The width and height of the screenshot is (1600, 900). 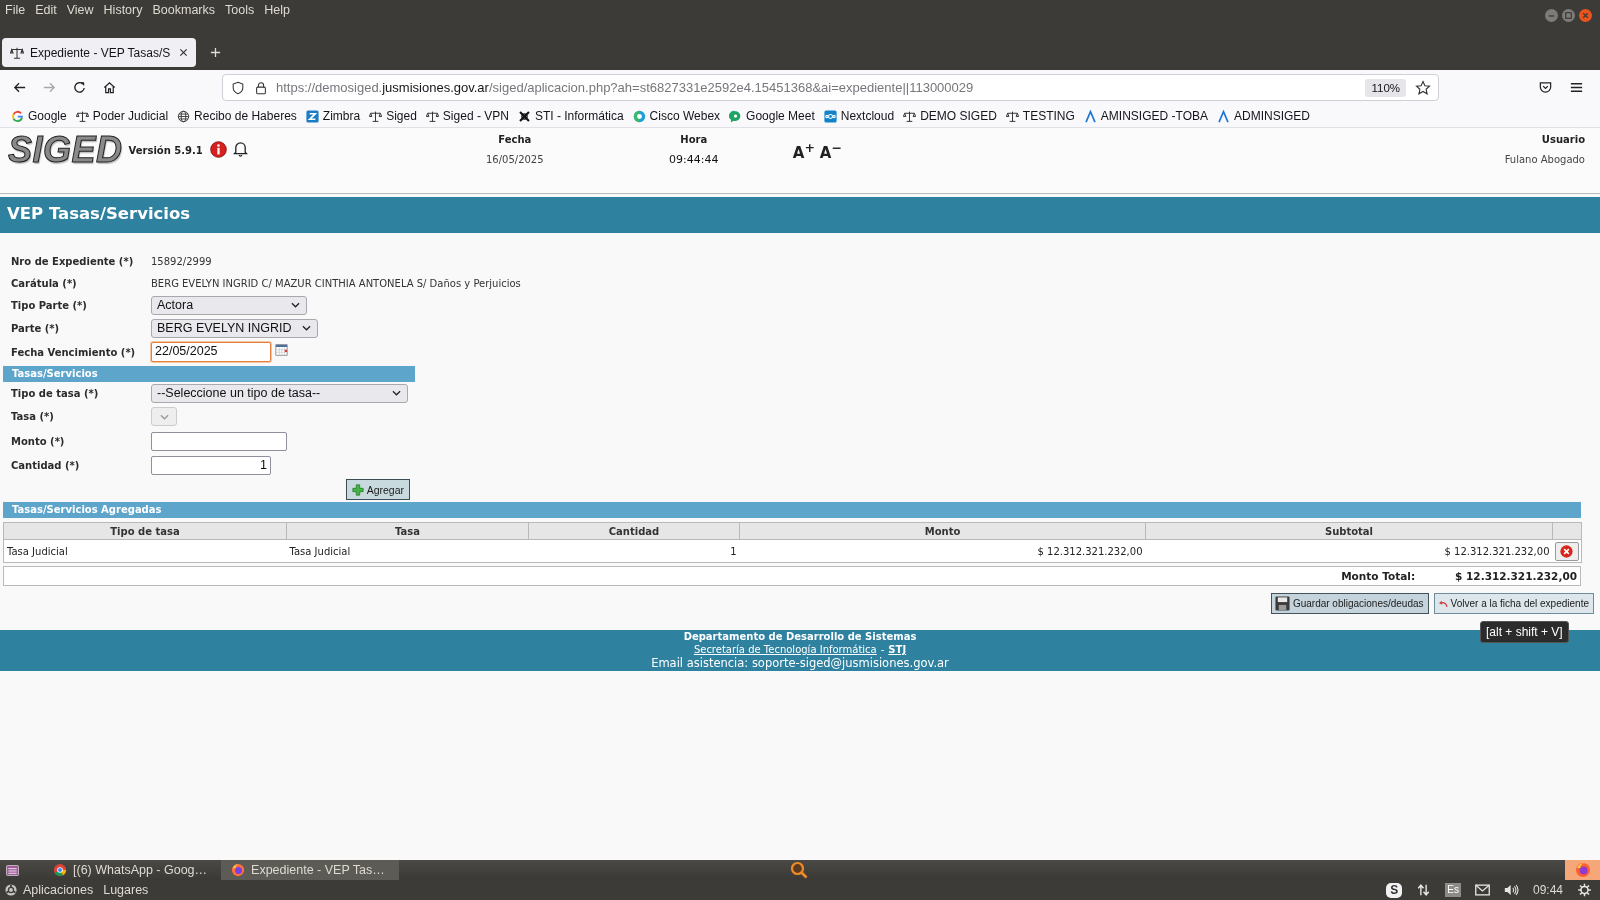 I want to click on field-label: Nro de Expediente (*), so click(x=72, y=261).